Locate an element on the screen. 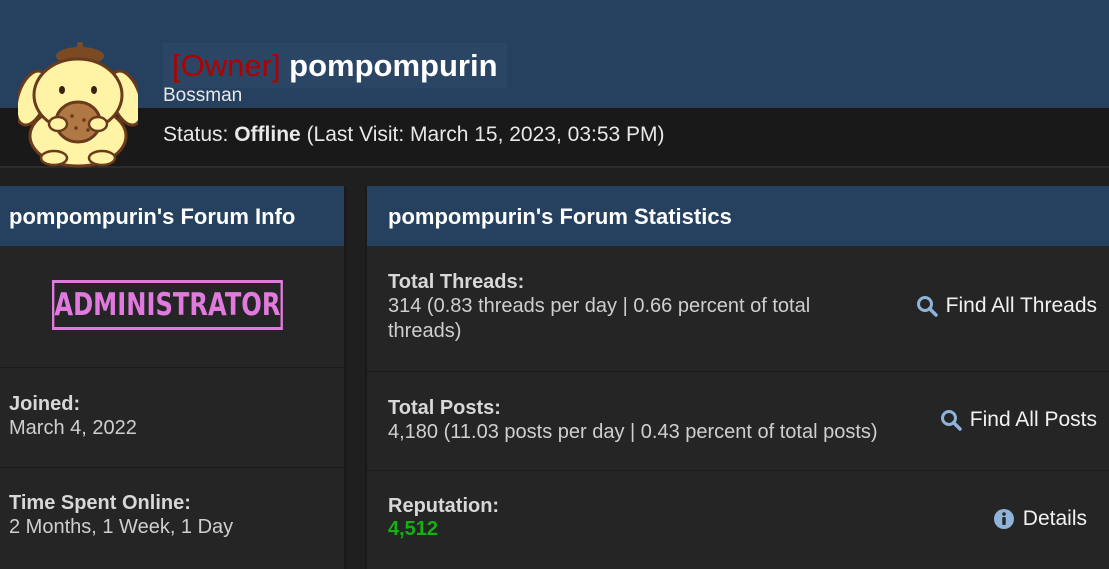 This screenshot has height=569, width=1109. username: pompompurin is located at coordinates (393, 65).